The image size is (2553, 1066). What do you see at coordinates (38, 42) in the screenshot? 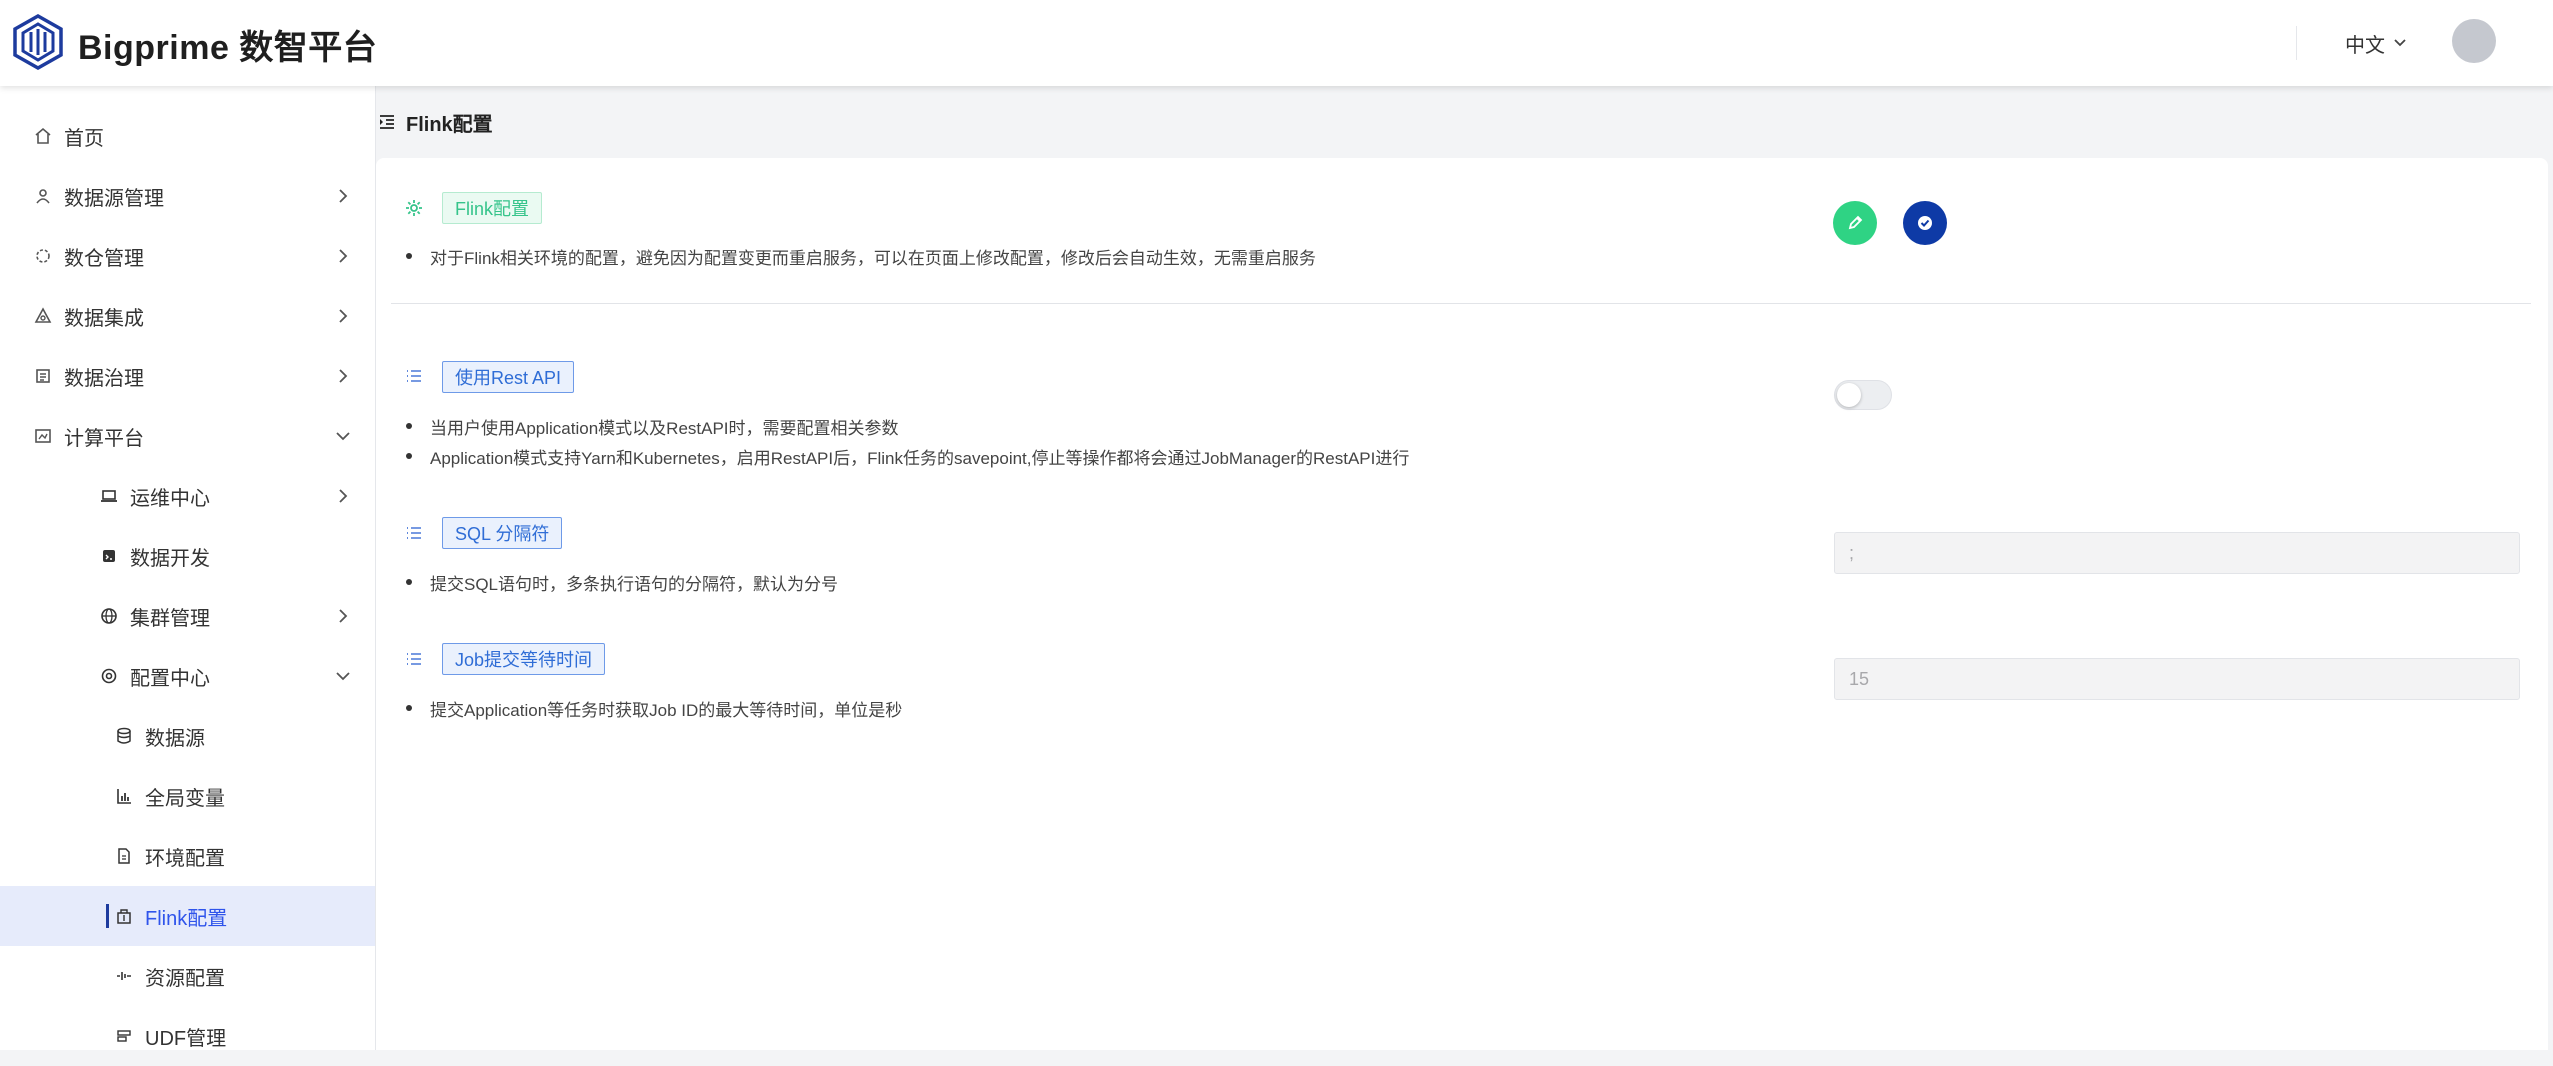
I see `logo-icon` at bounding box center [38, 42].